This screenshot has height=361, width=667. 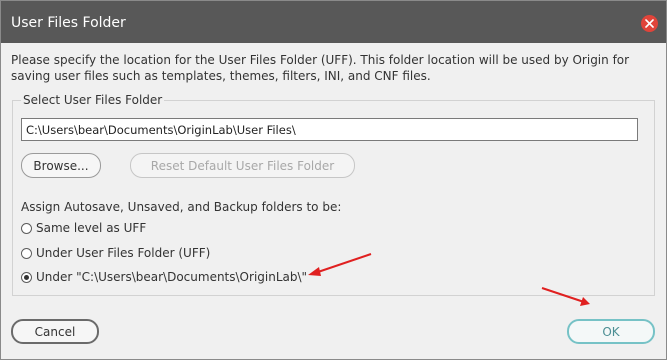 I want to click on annotation-arrows, so click(x=449, y=279).